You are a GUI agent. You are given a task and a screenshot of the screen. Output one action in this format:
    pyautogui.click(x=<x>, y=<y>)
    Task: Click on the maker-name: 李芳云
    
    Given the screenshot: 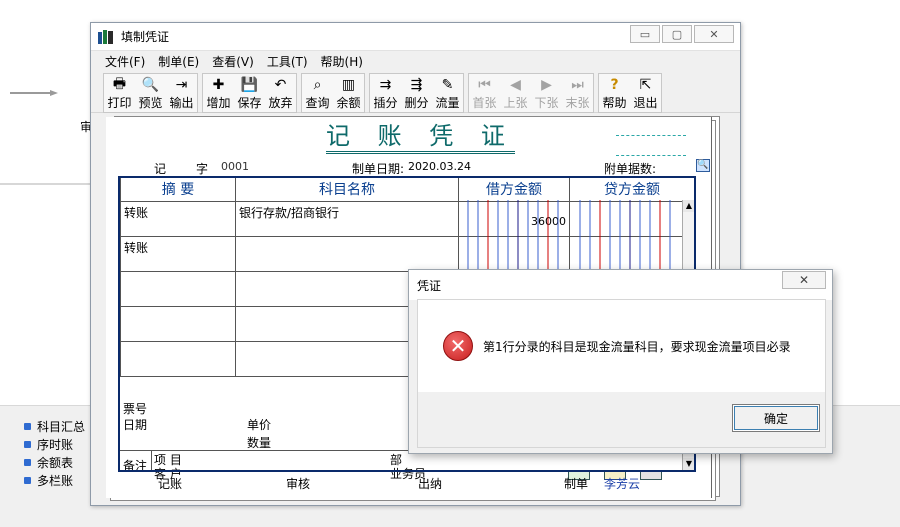 What is the action you would take?
    pyautogui.click(x=622, y=484)
    